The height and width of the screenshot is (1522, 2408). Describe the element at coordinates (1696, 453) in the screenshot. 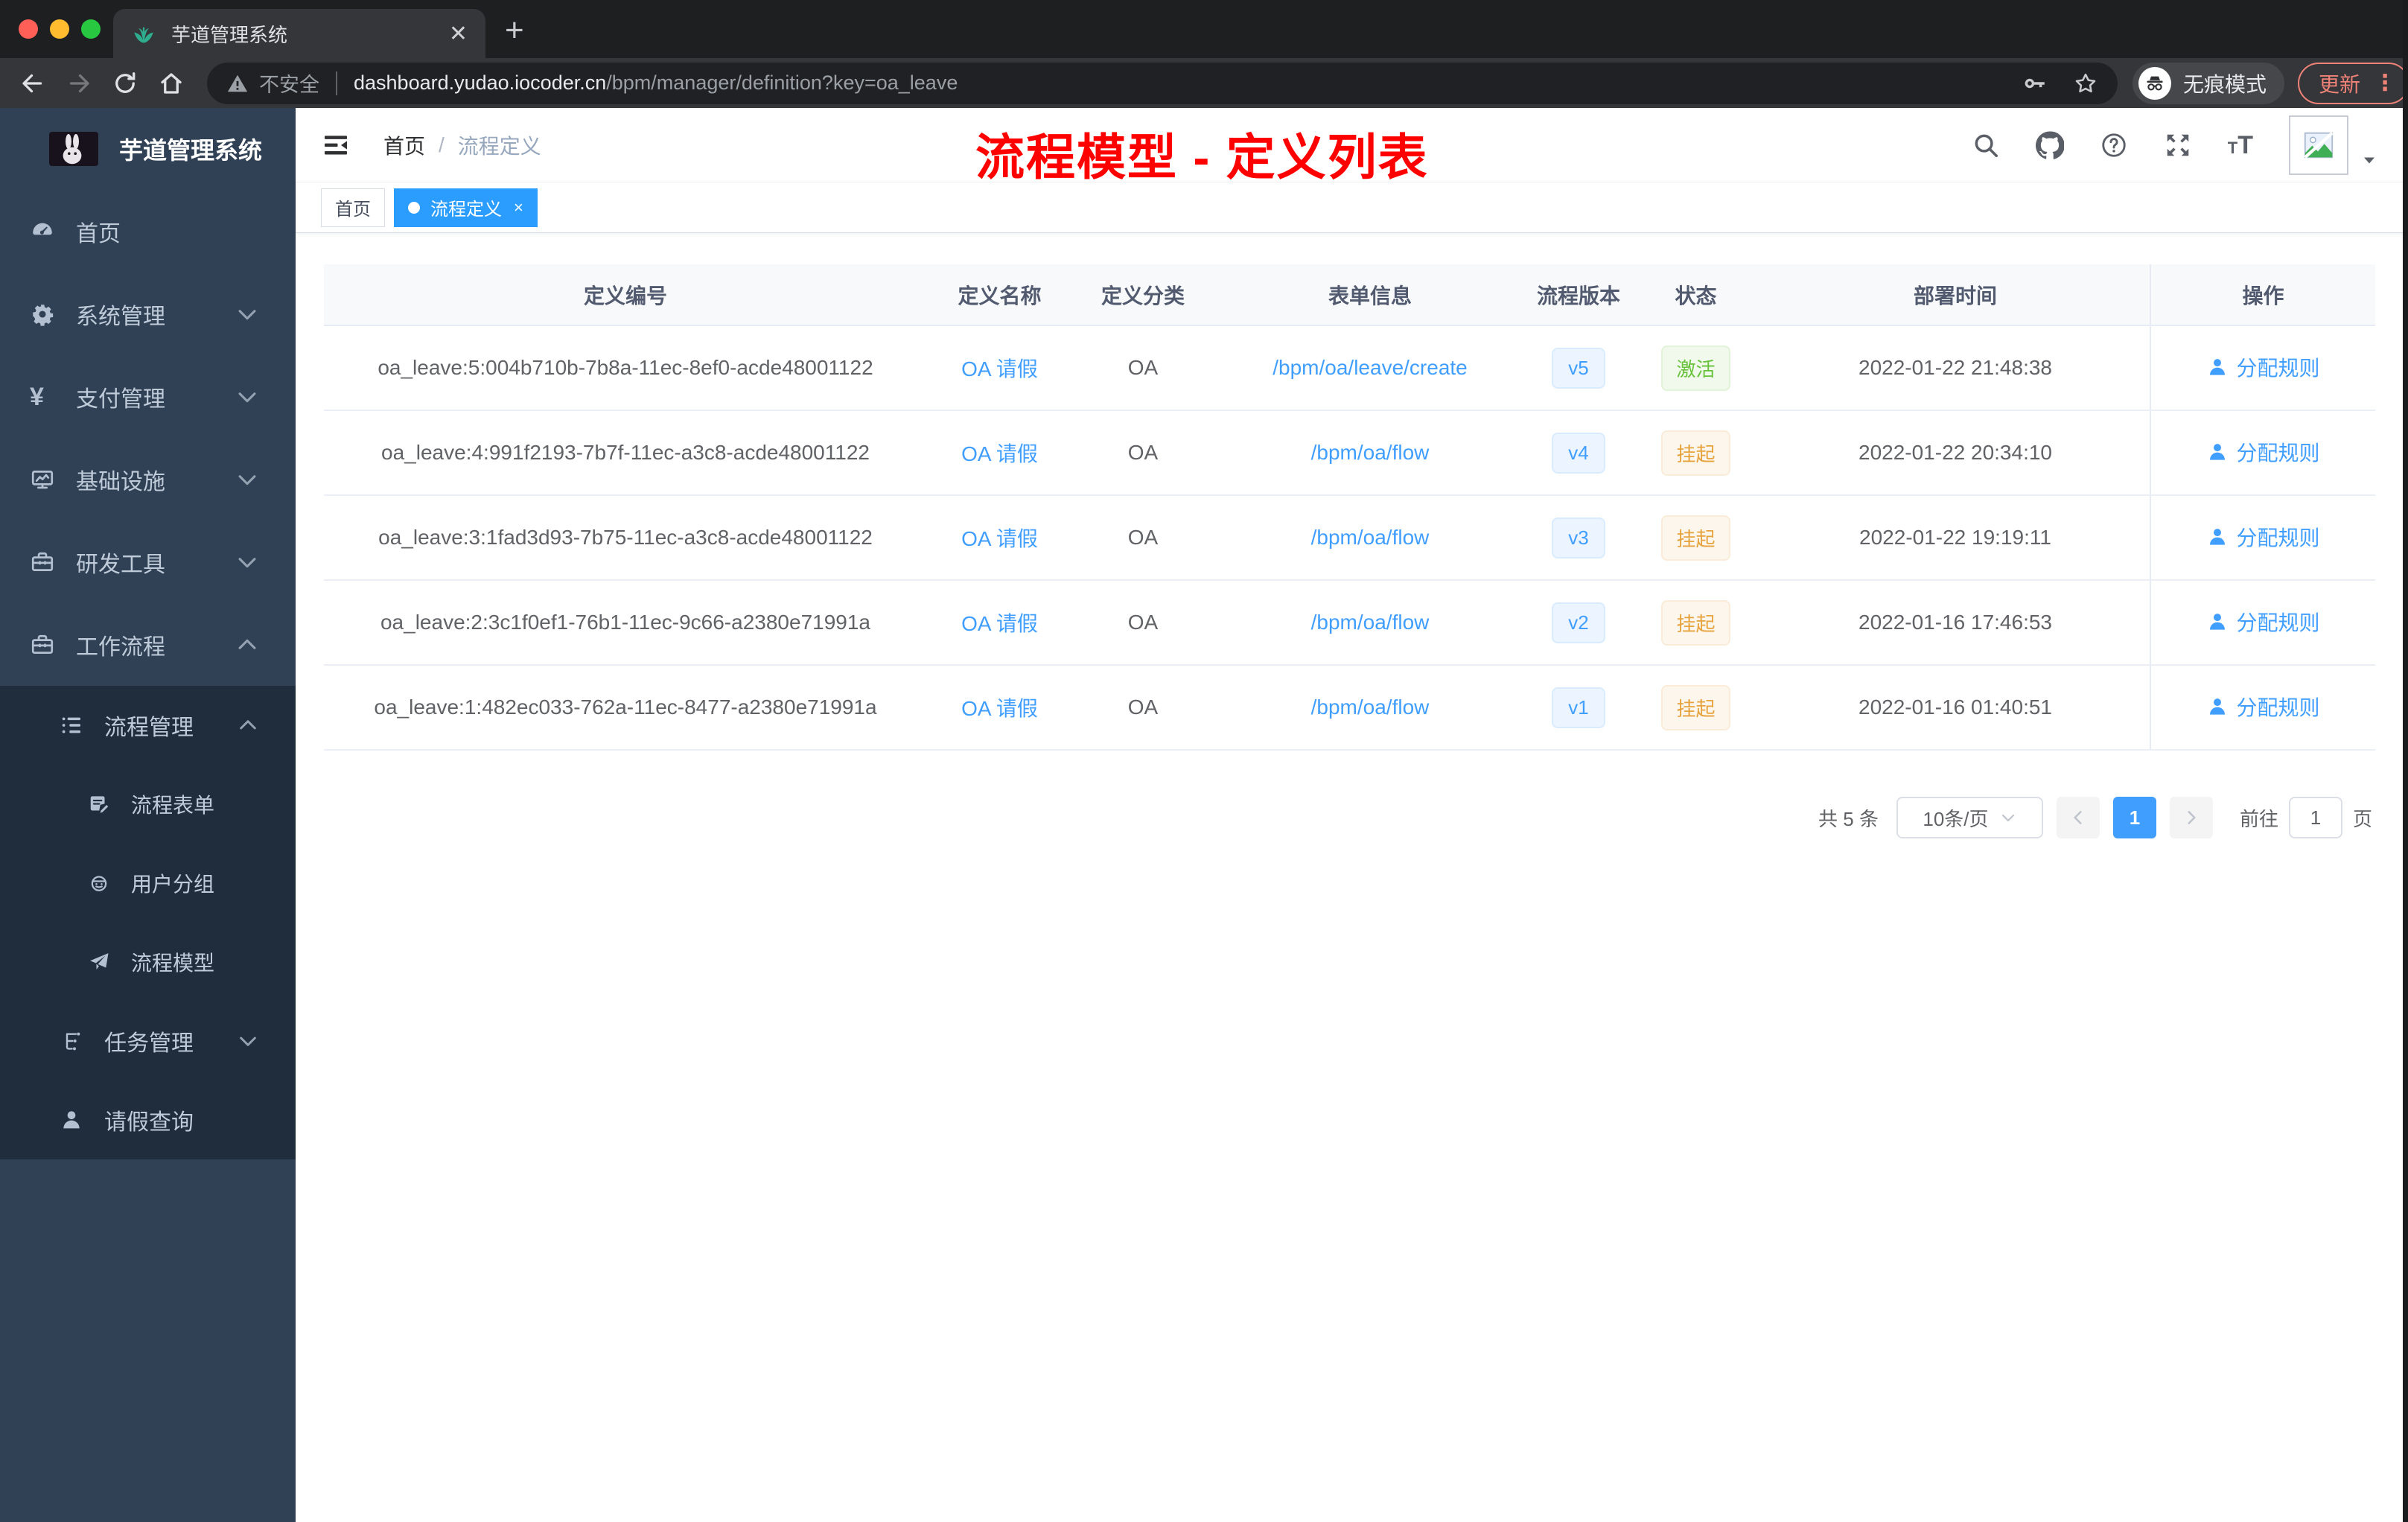

I see `cell-status: 挂起` at that location.